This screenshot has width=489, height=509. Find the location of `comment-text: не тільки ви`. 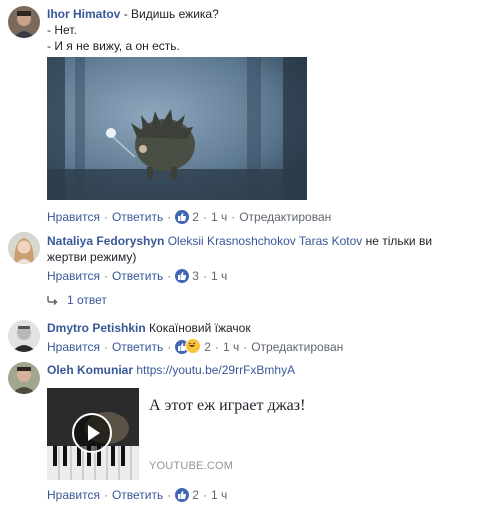

comment-text: не тільки ви is located at coordinates (397, 241).